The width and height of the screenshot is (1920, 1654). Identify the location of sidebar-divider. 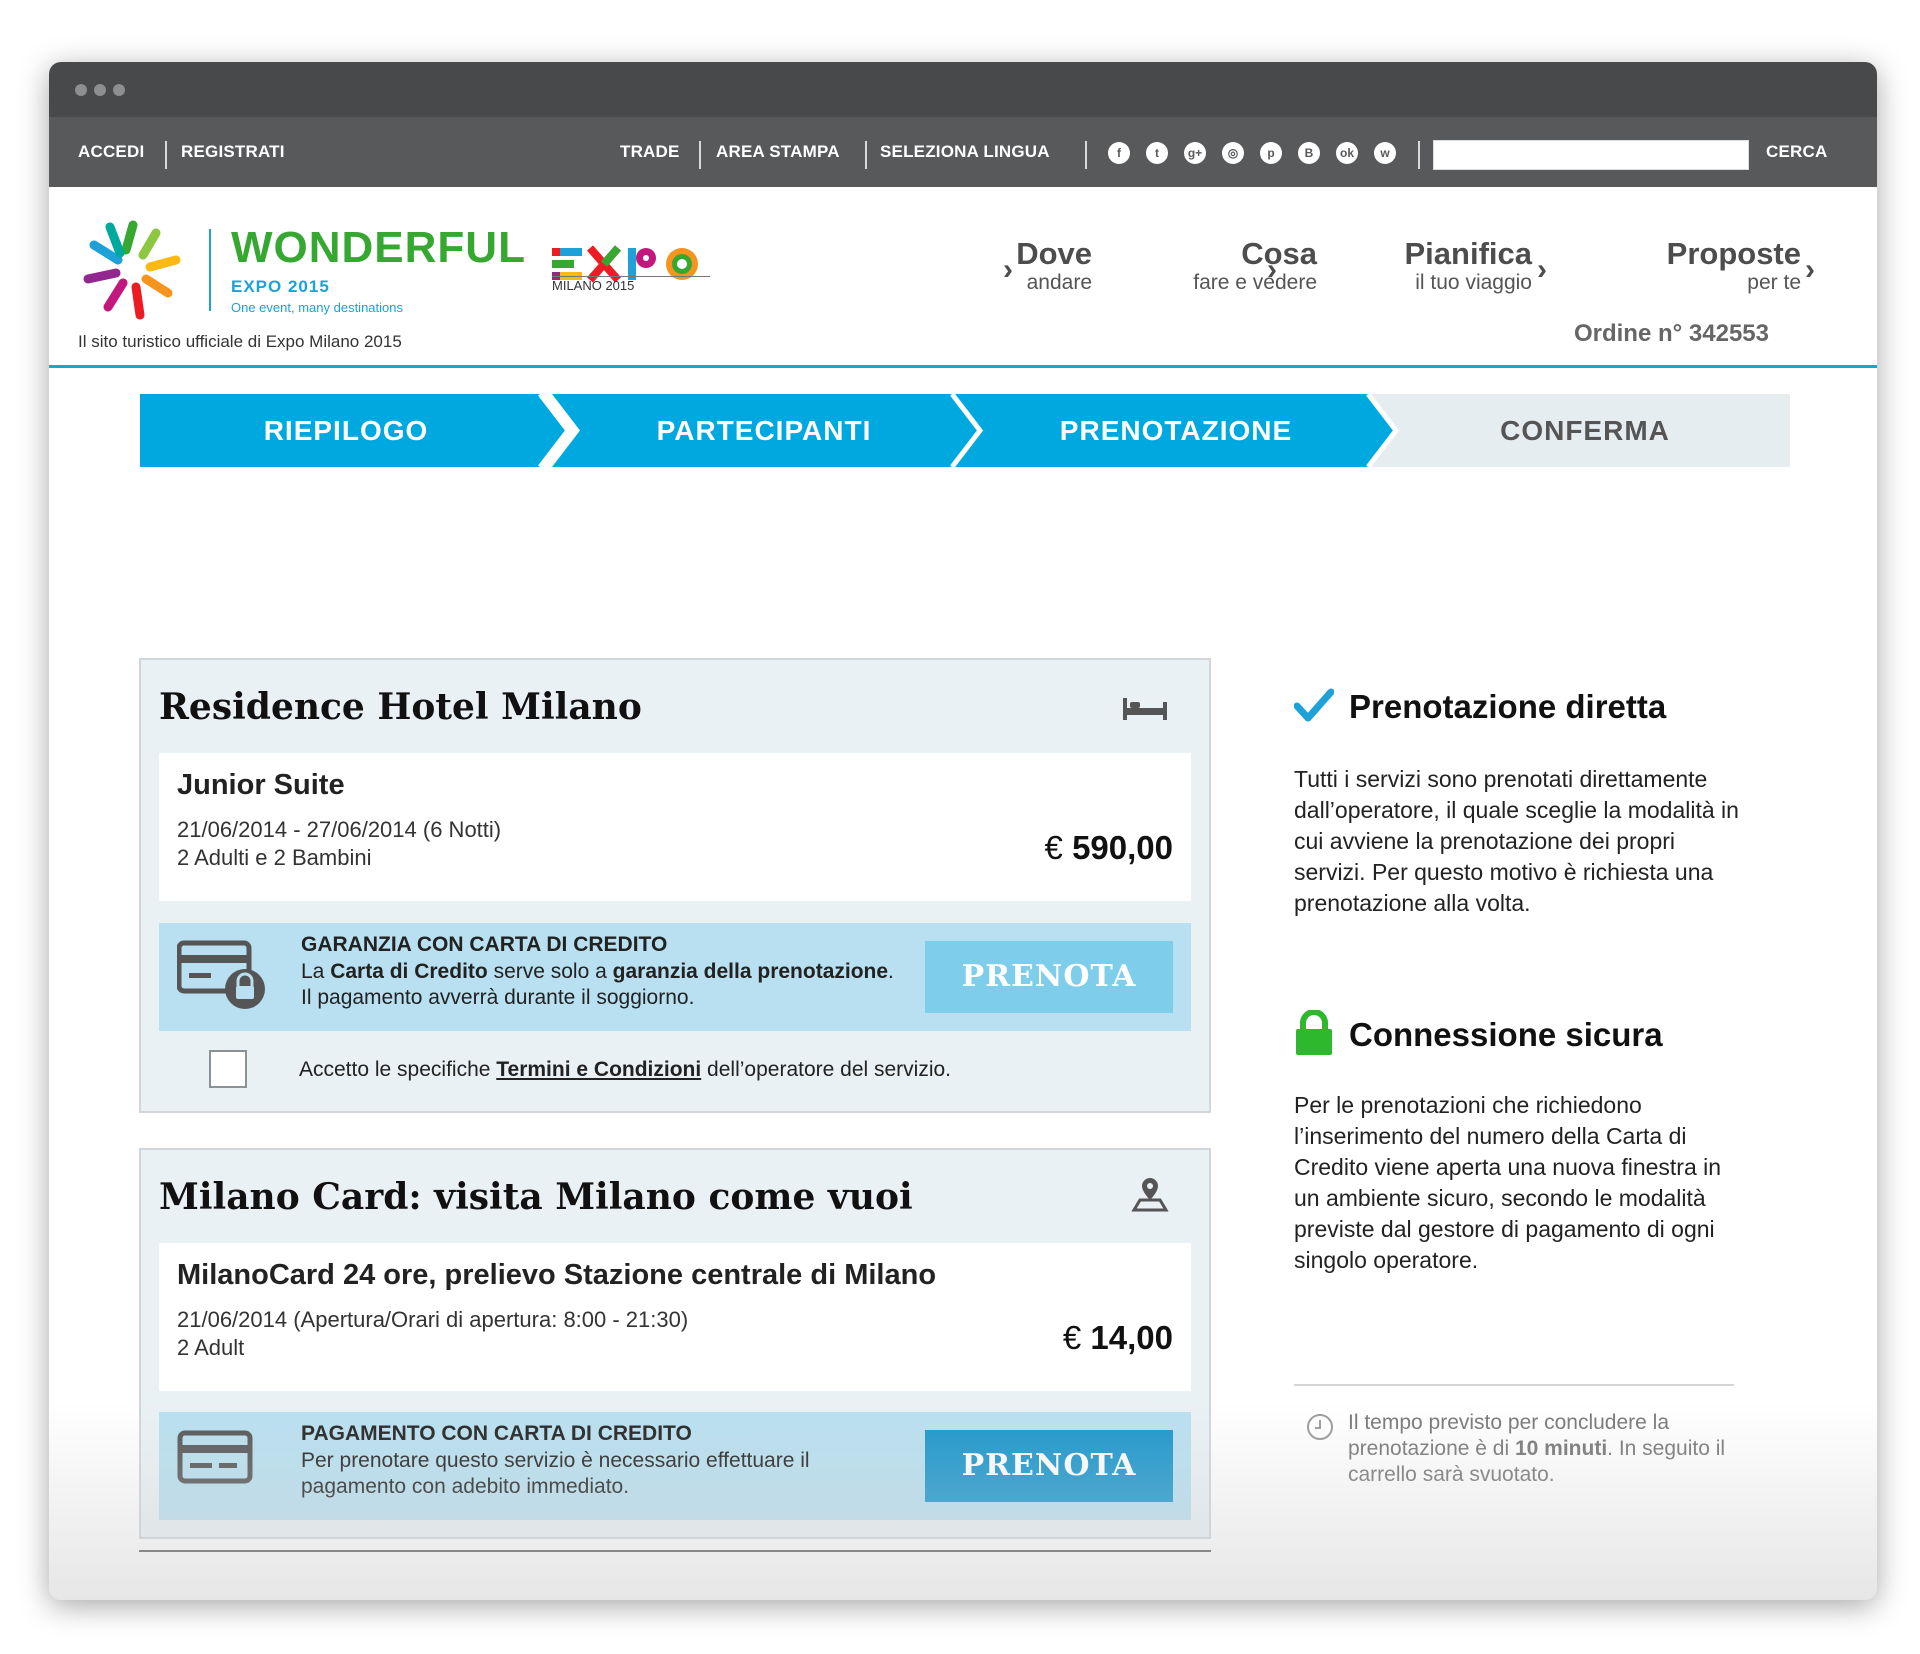
(1514, 1385).